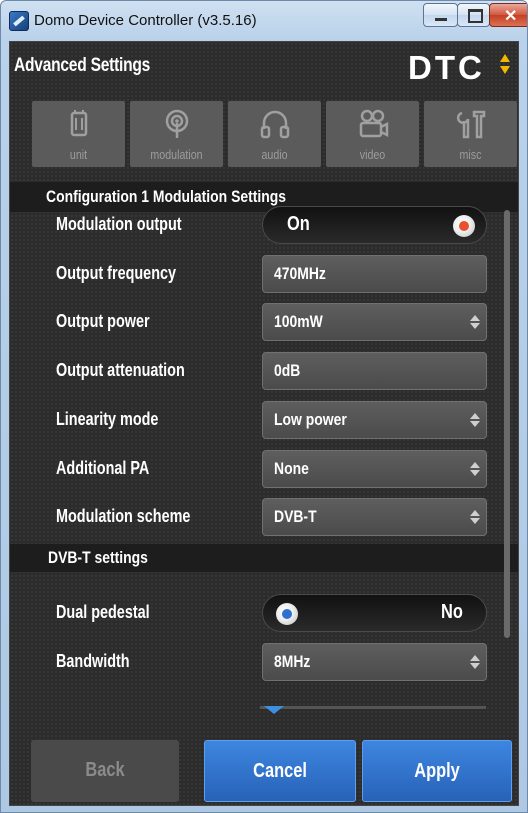 This screenshot has height=813, width=528. Describe the element at coordinates (107, 419) in the screenshot. I see `label-linearity-mode: Linearity mode` at that location.